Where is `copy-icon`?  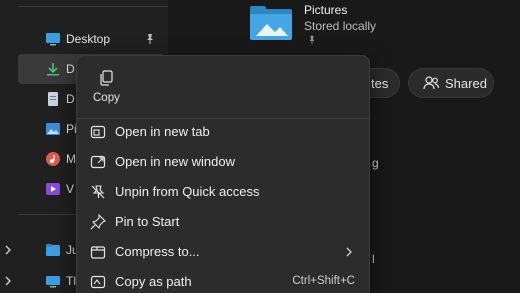 copy-icon is located at coordinates (106, 78).